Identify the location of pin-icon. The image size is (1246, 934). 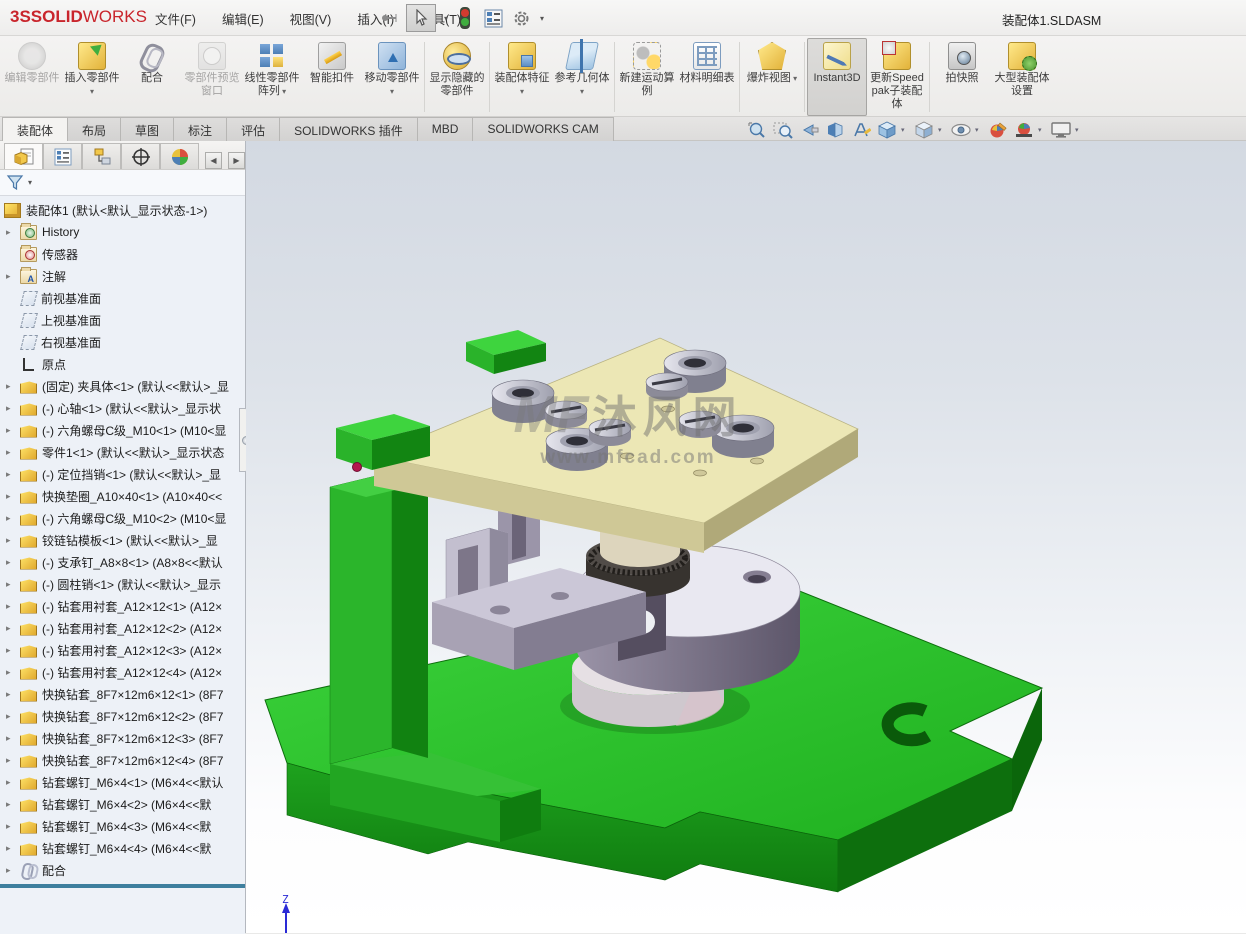
(389, 18).